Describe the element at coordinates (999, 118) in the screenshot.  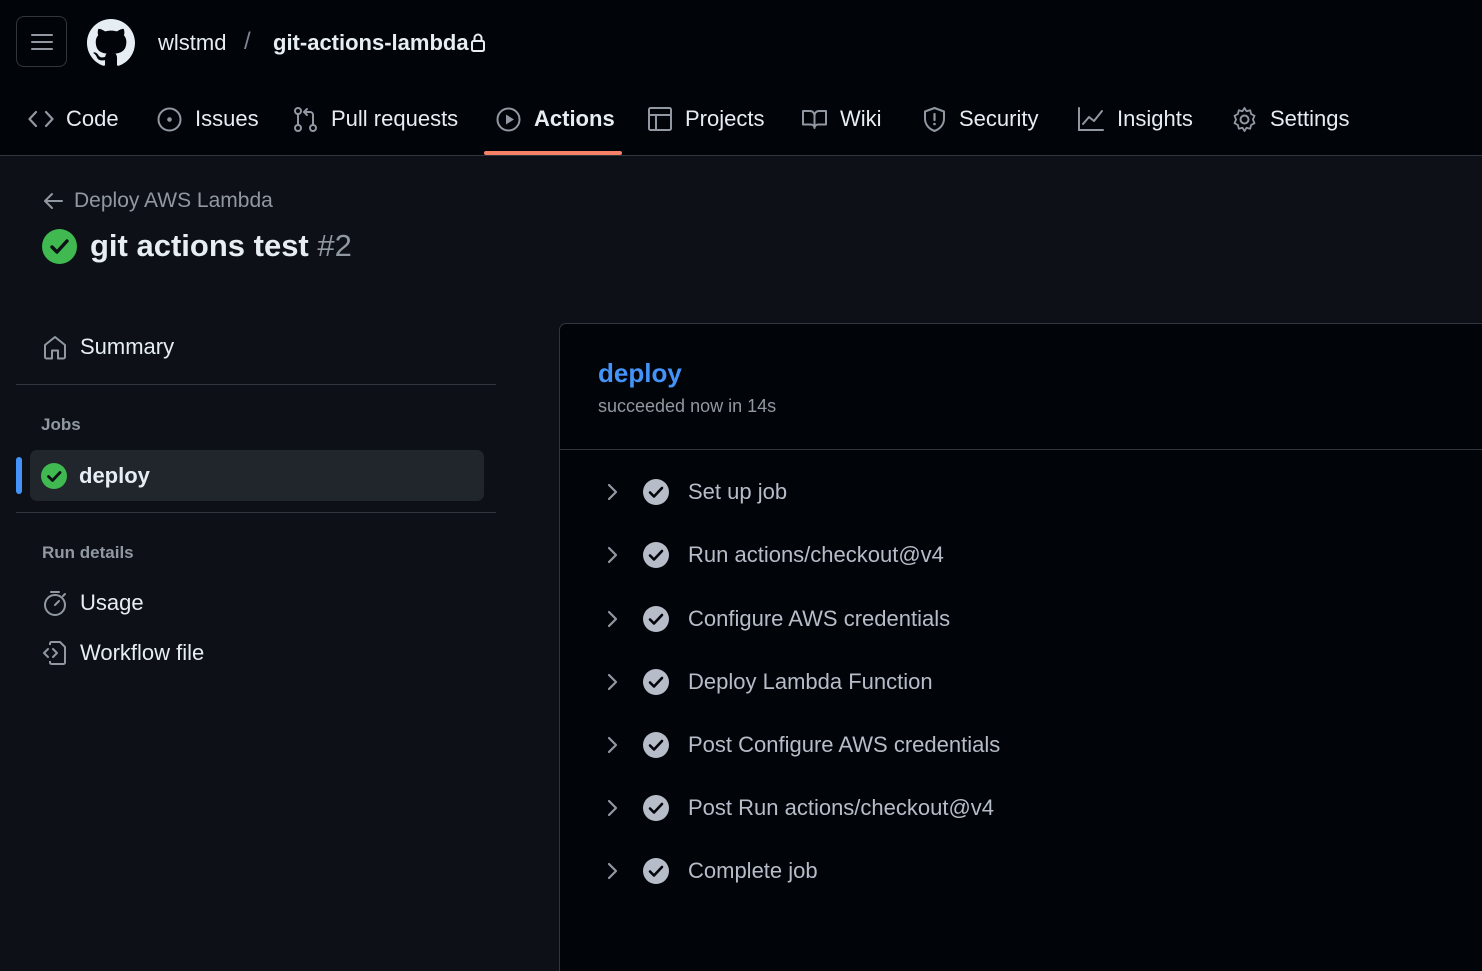
I see `tab-label: Security` at that location.